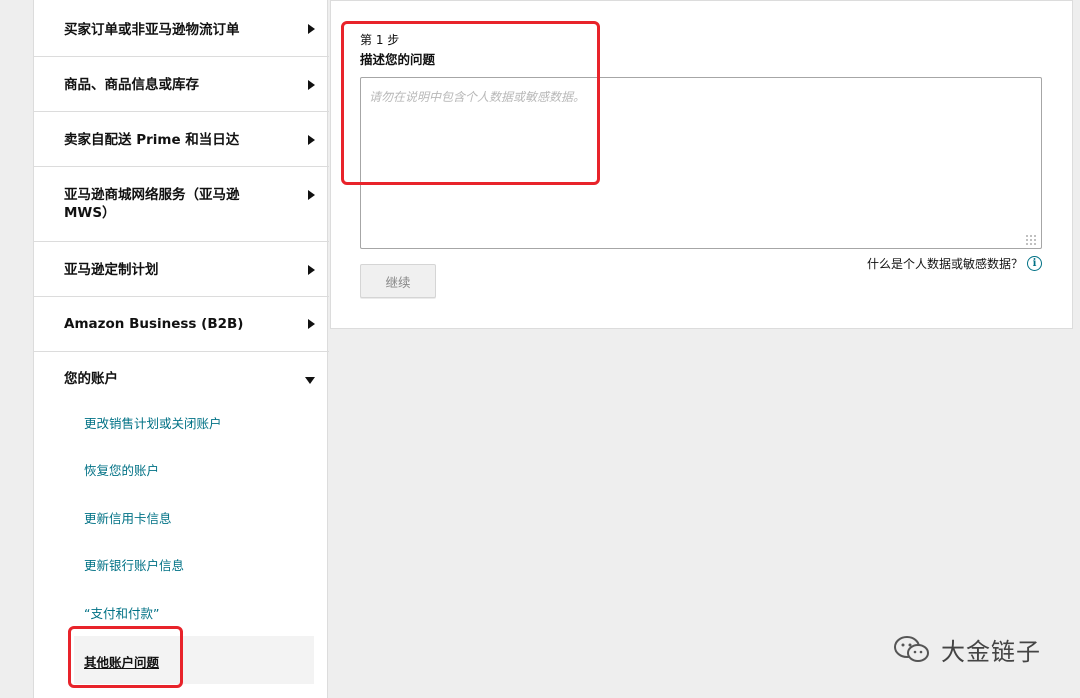 The image size is (1080, 698). What do you see at coordinates (152, 204) in the screenshot?
I see `category-label: 亚马逊商城网络服务（亚马逊 MWS）` at bounding box center [152, 204].